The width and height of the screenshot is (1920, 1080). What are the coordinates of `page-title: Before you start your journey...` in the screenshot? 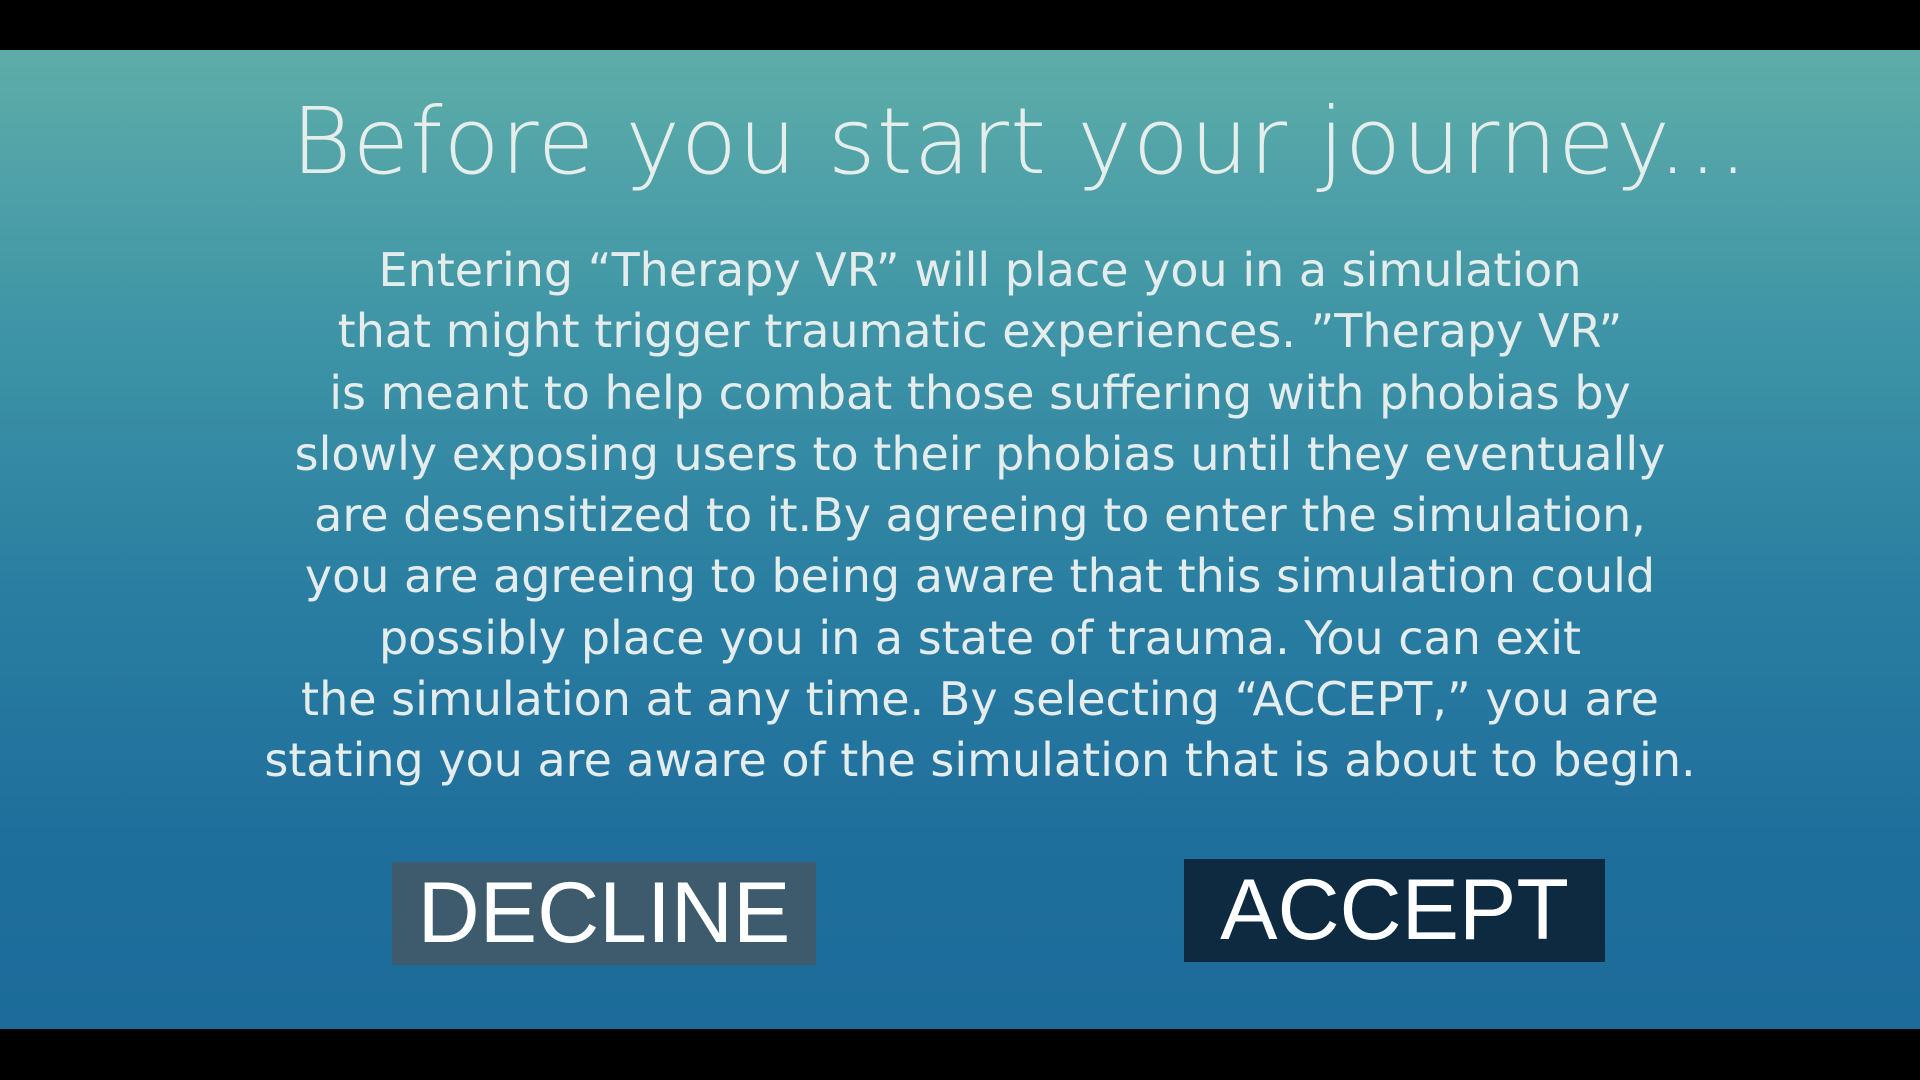 It's located at (1020, 141).